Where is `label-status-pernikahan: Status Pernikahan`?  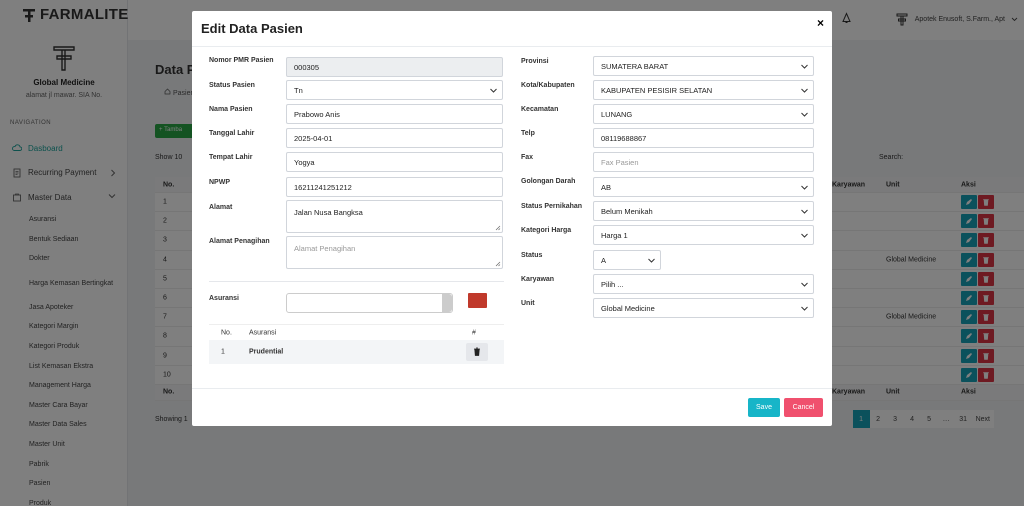 label-status-pernikahan: Status Pernikahan is located at coordinates (552, 206).